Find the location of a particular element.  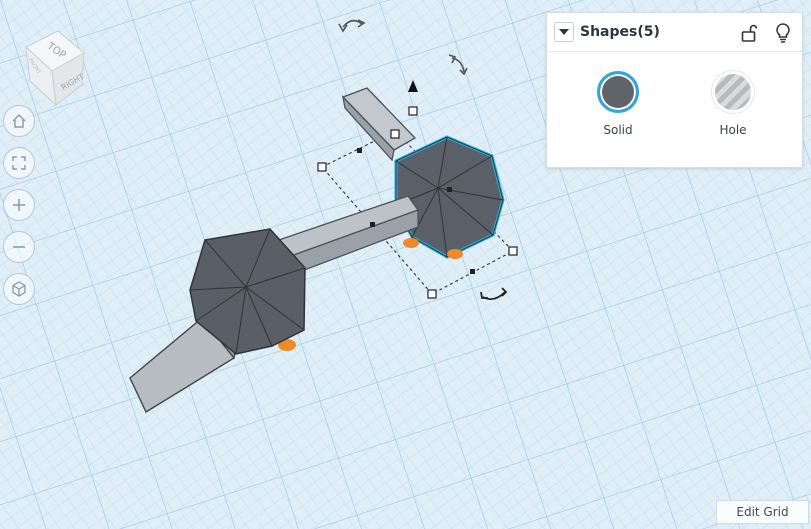

lock-button is located at coordinates (749, 33).